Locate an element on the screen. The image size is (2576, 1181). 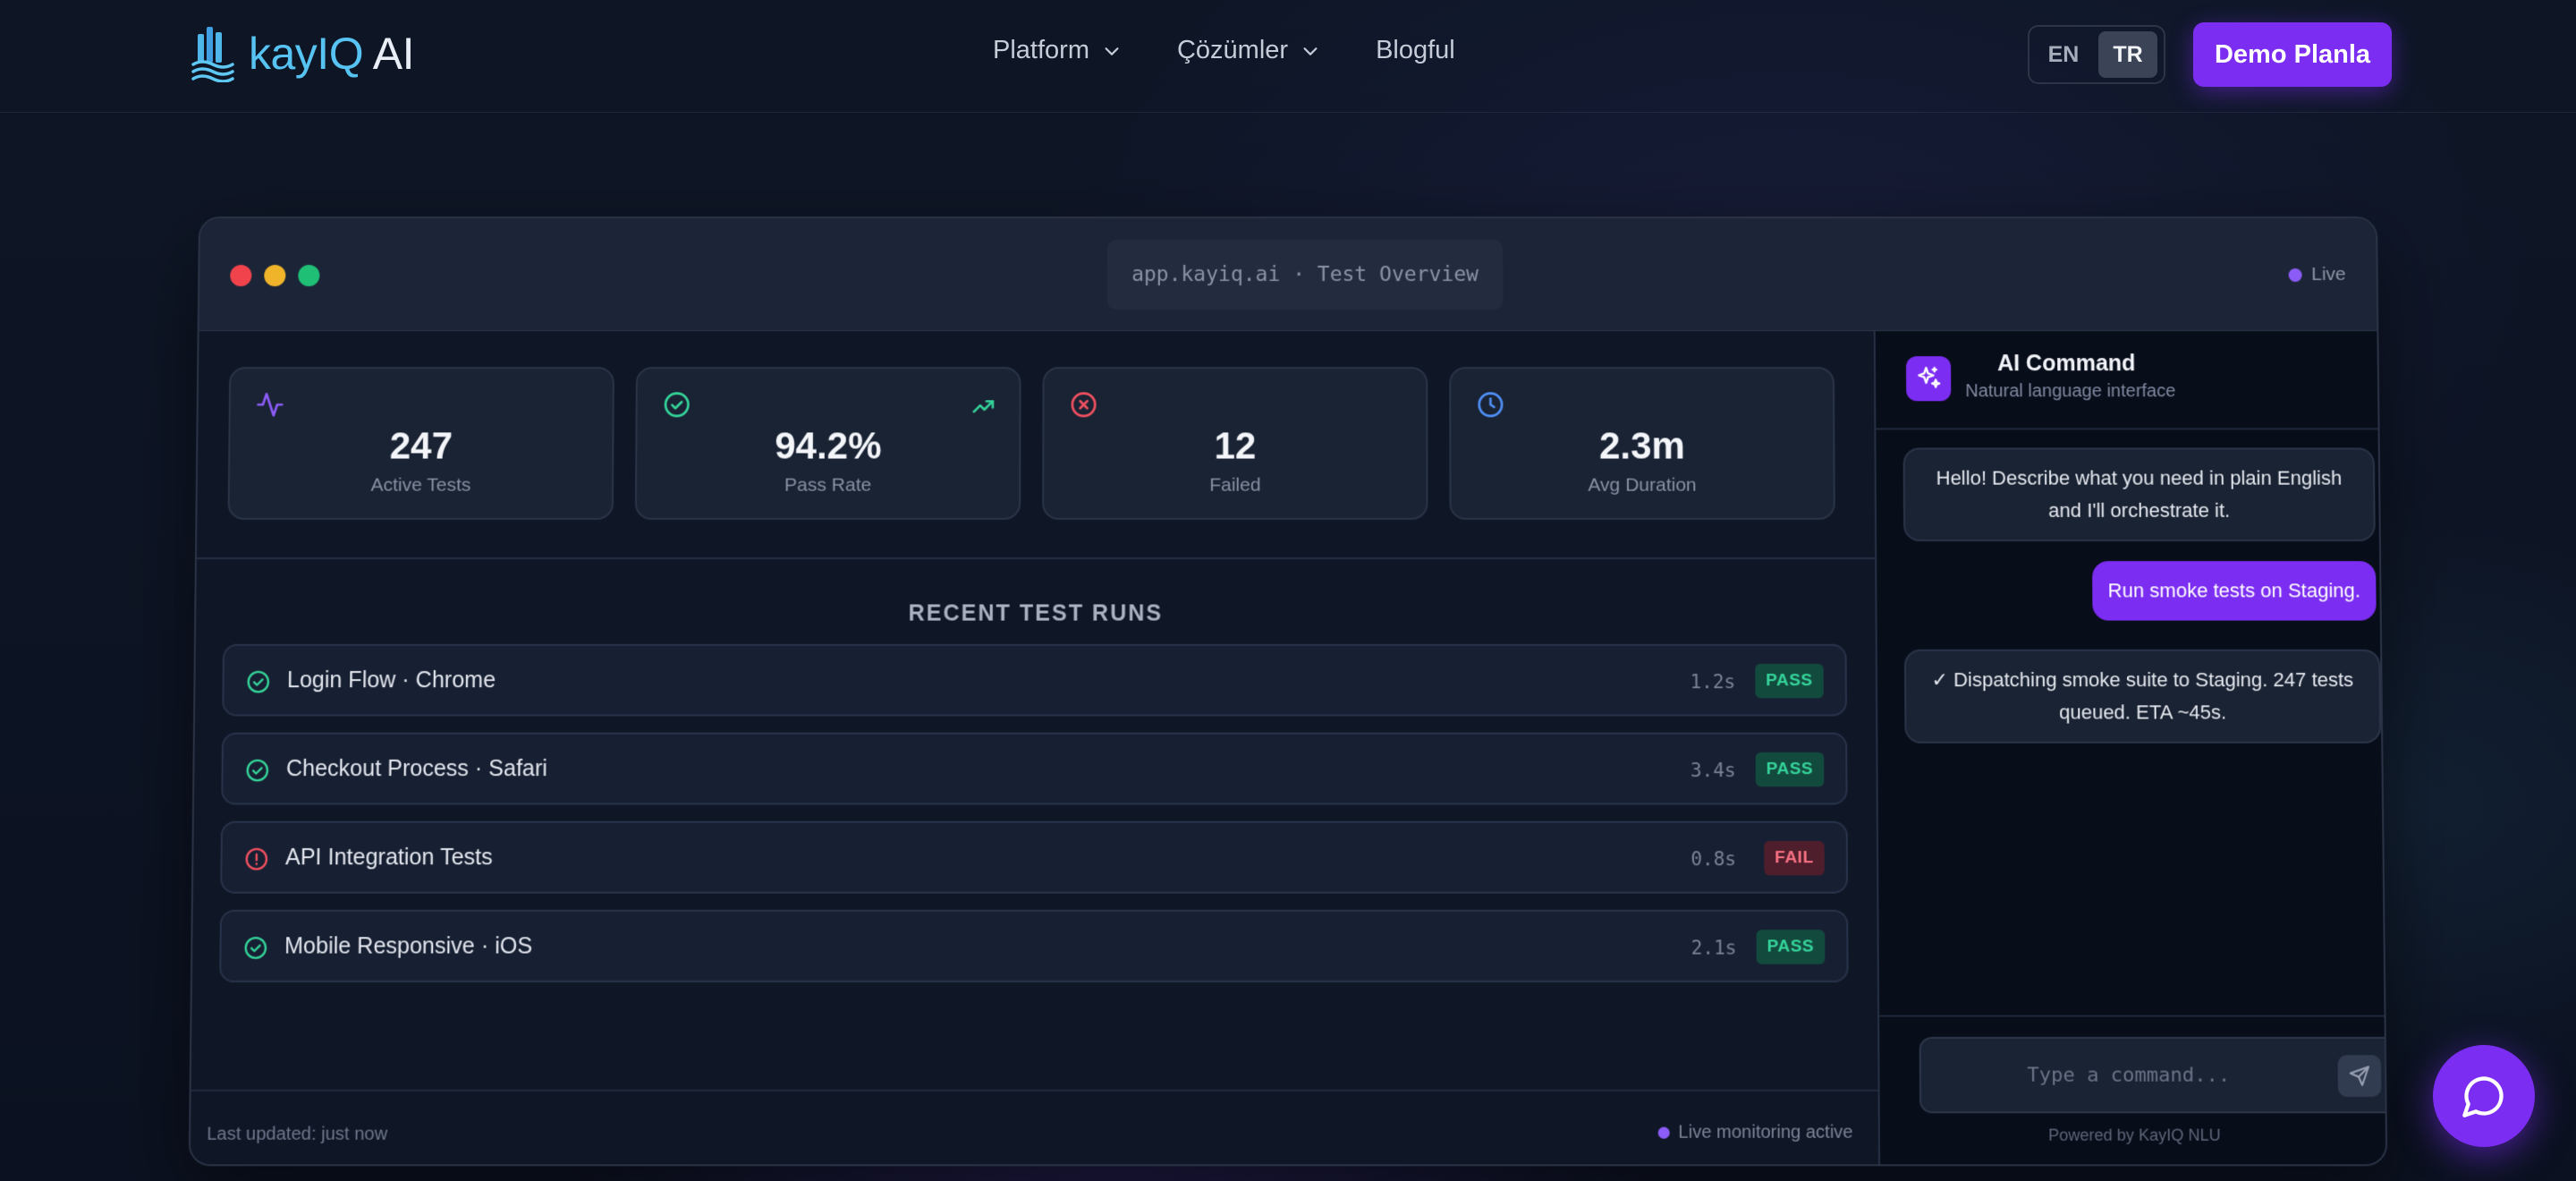
last-updated-text: Last updated: just now is located at coordinates (297, 1134).